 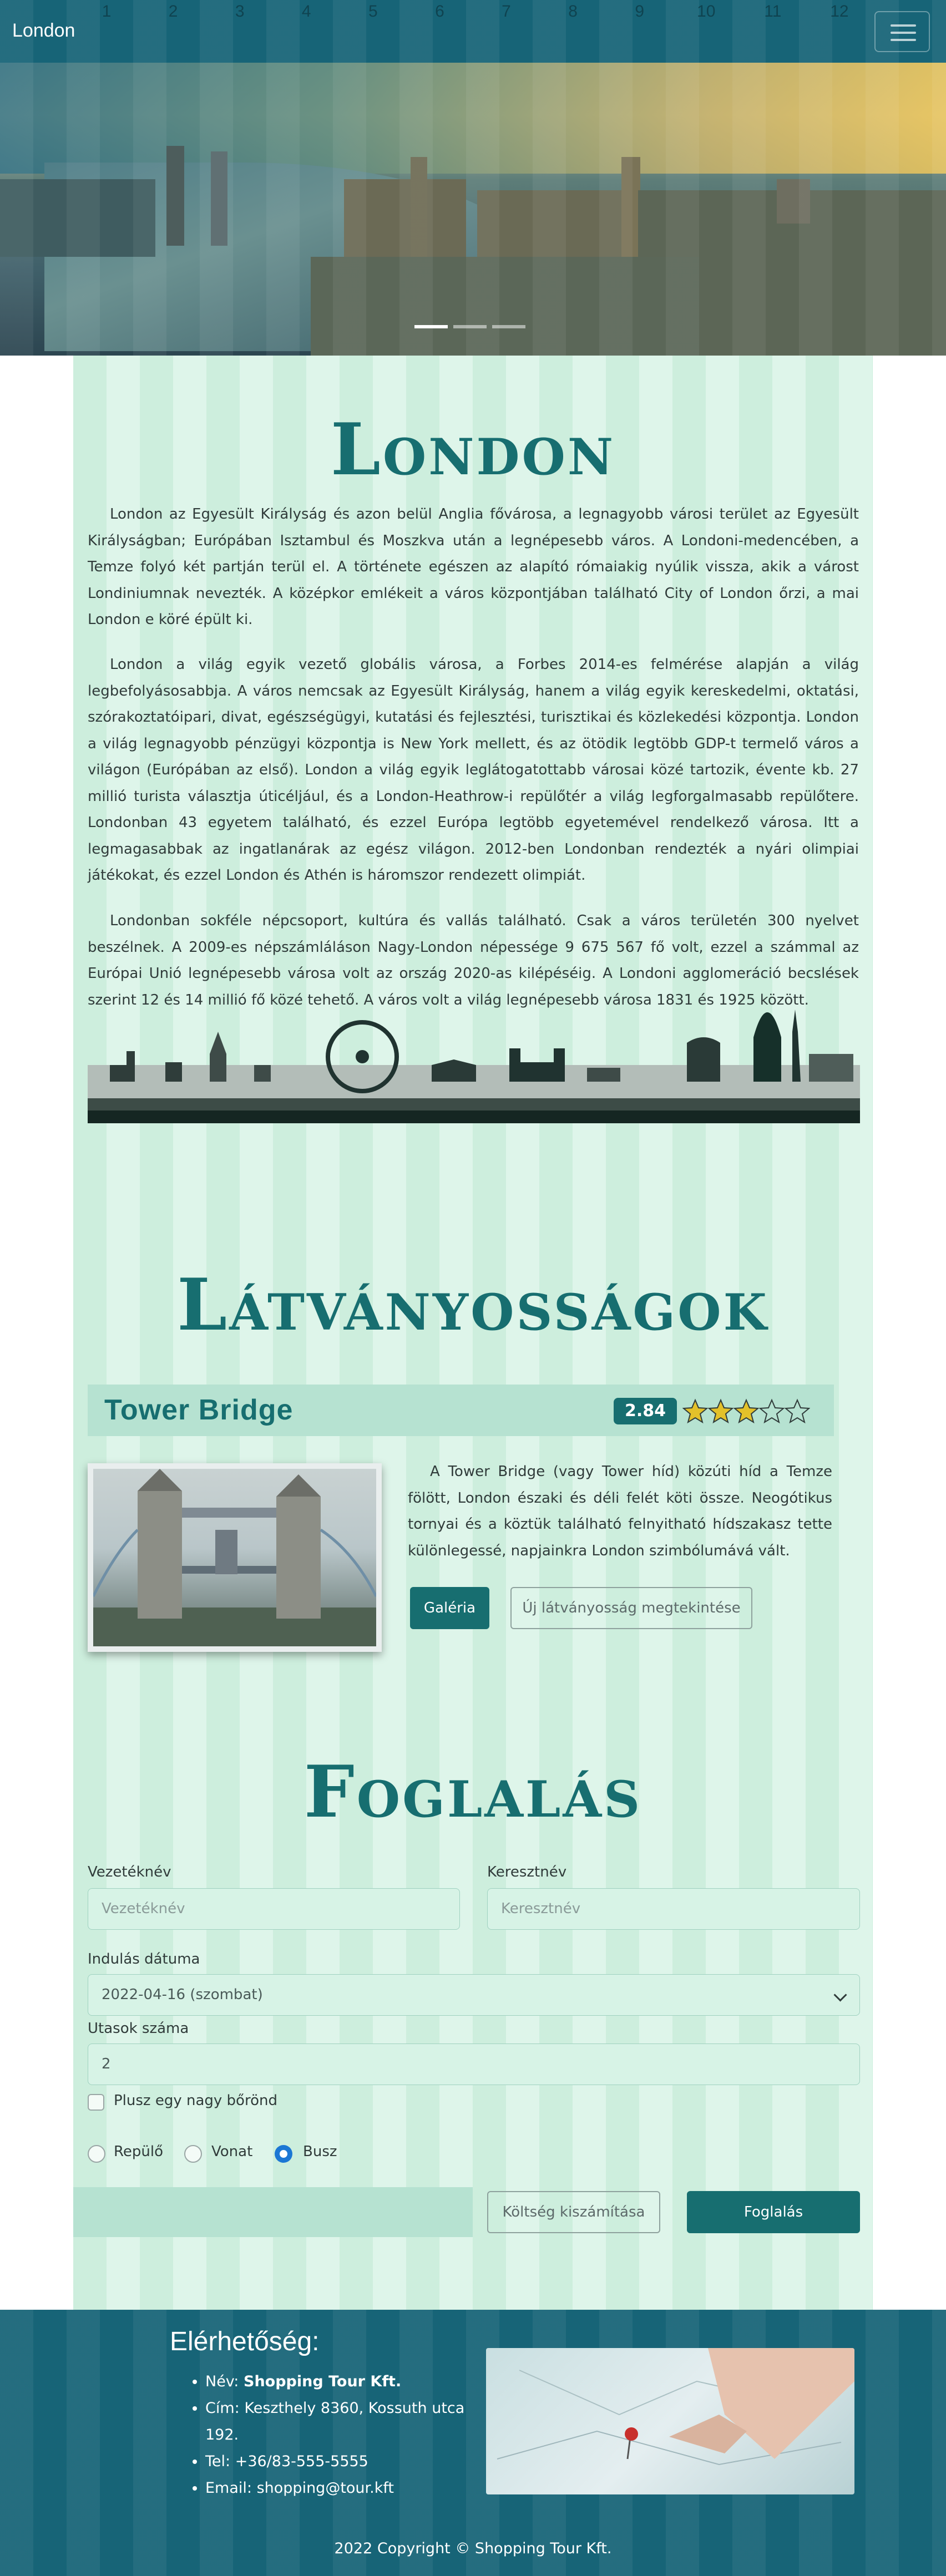 I want to click on transport-label-train: Vonat, so click(x=232, y=2151).